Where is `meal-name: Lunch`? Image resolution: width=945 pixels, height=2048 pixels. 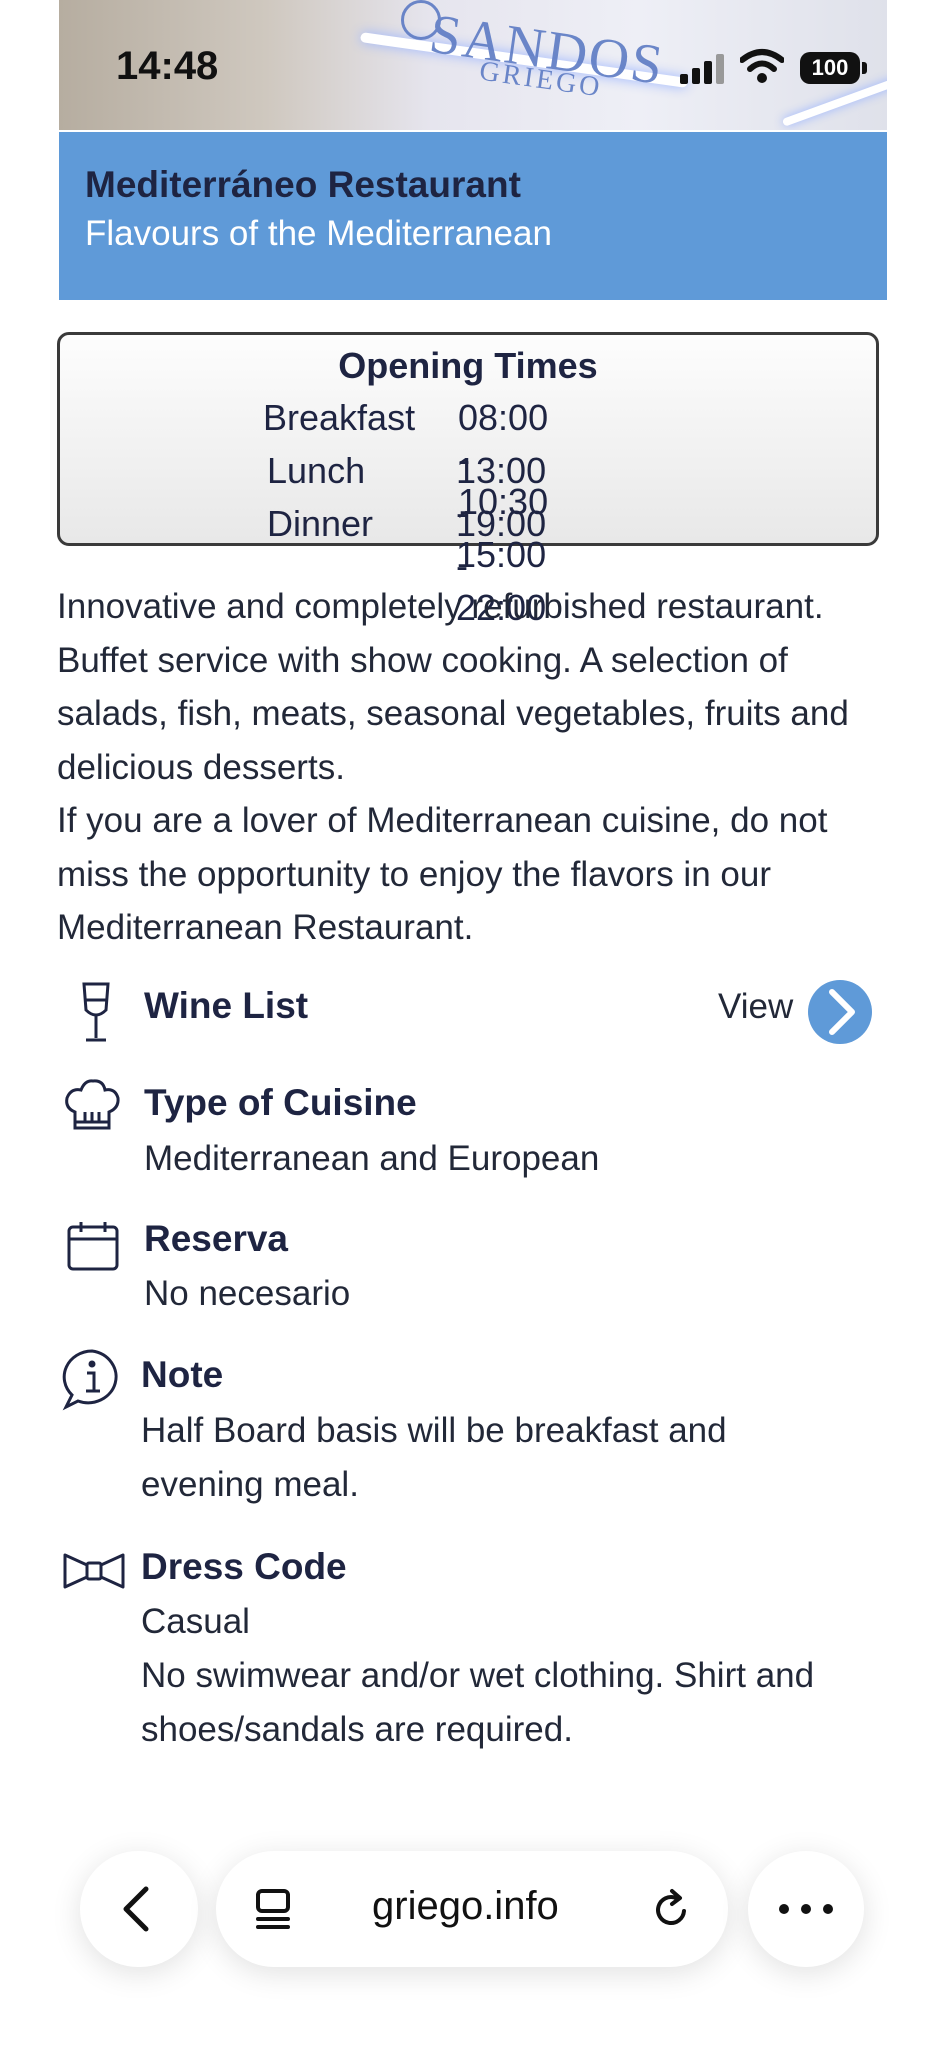
meal-name: Lunch is located at coordinates (316, 470).